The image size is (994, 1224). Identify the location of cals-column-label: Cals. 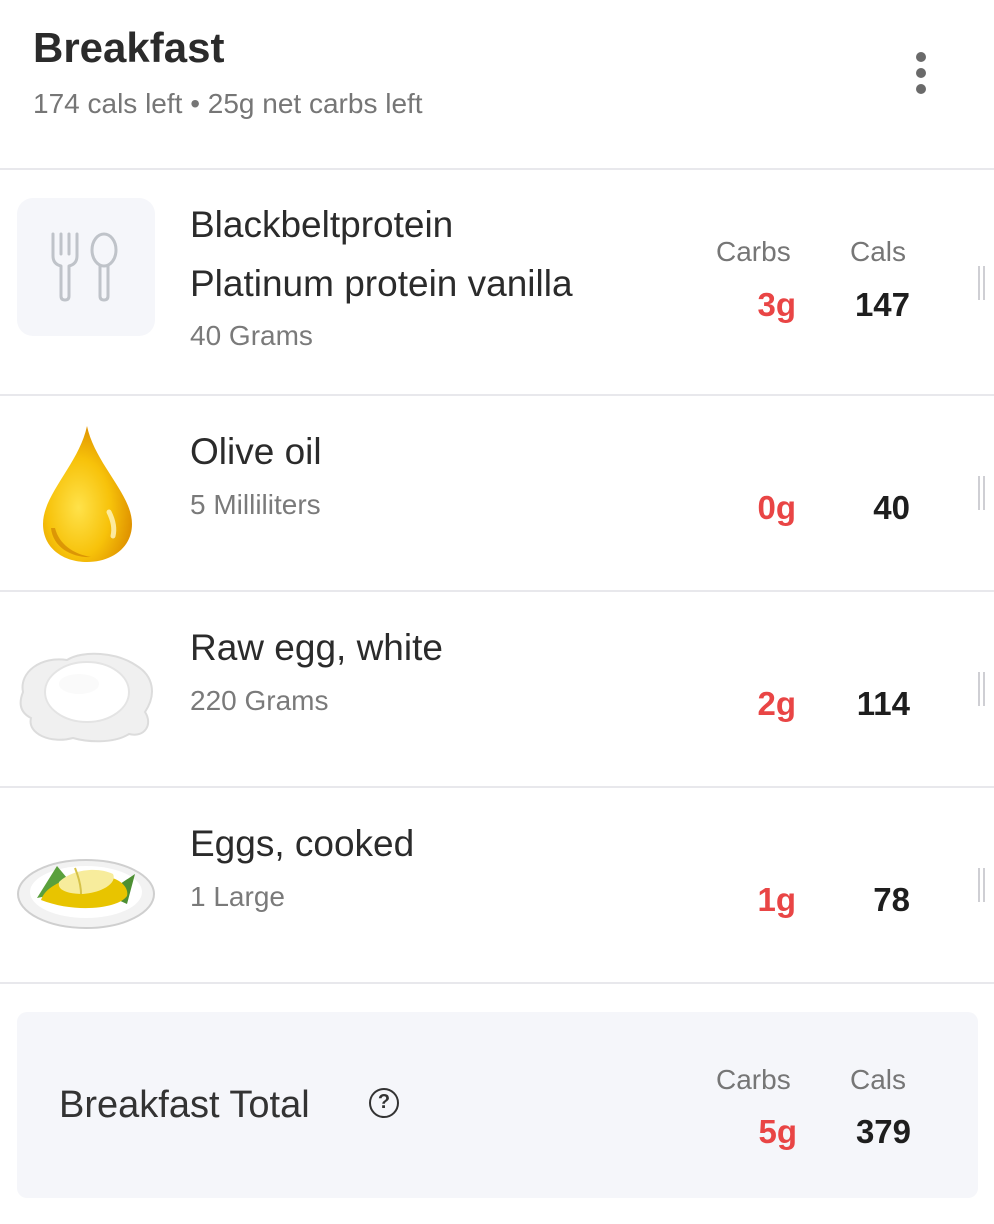
(878, 251).